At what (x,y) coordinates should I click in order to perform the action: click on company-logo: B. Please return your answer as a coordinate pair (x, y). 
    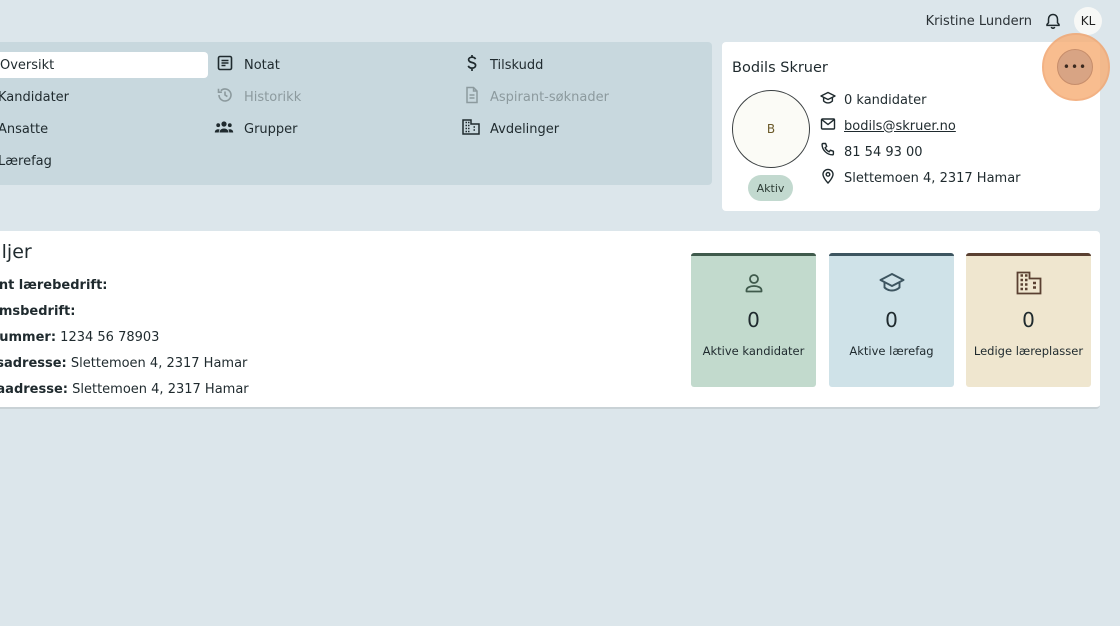
    Looking at the image, I should click on (771, 129).